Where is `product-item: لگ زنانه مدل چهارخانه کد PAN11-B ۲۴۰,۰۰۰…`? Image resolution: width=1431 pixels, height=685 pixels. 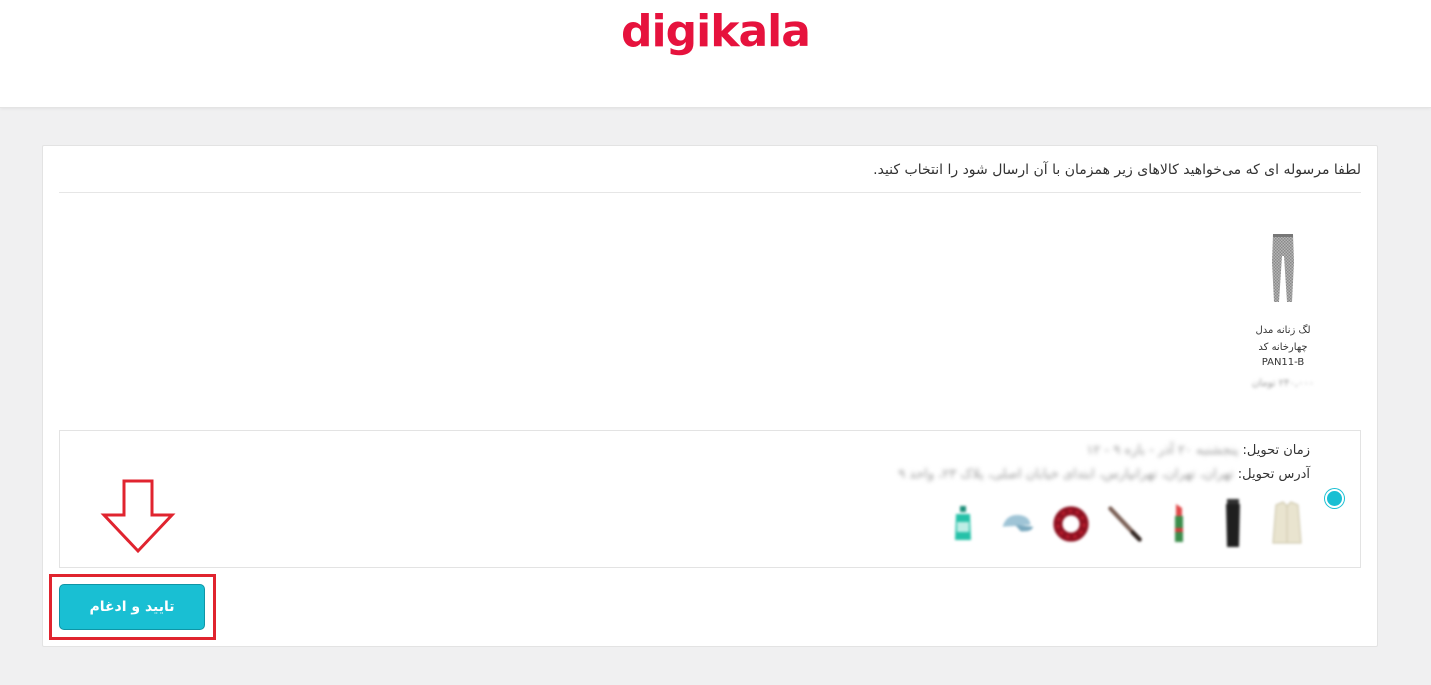 product-item: لگ زنانه مدل چهارخانه کد PAN11-B ۲۴۰,۰۰۰… is located at coordinates (1283, 310).